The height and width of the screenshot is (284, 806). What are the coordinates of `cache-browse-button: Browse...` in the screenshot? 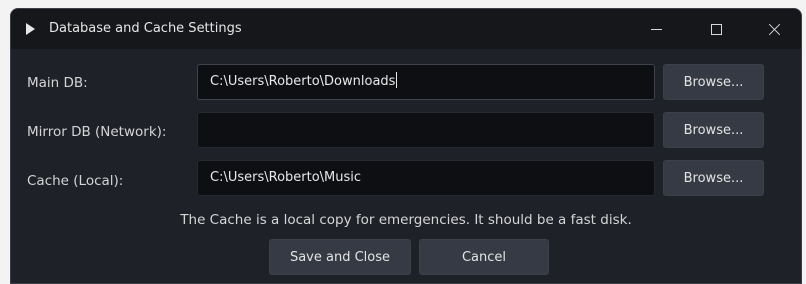 It's located at (713, 178).